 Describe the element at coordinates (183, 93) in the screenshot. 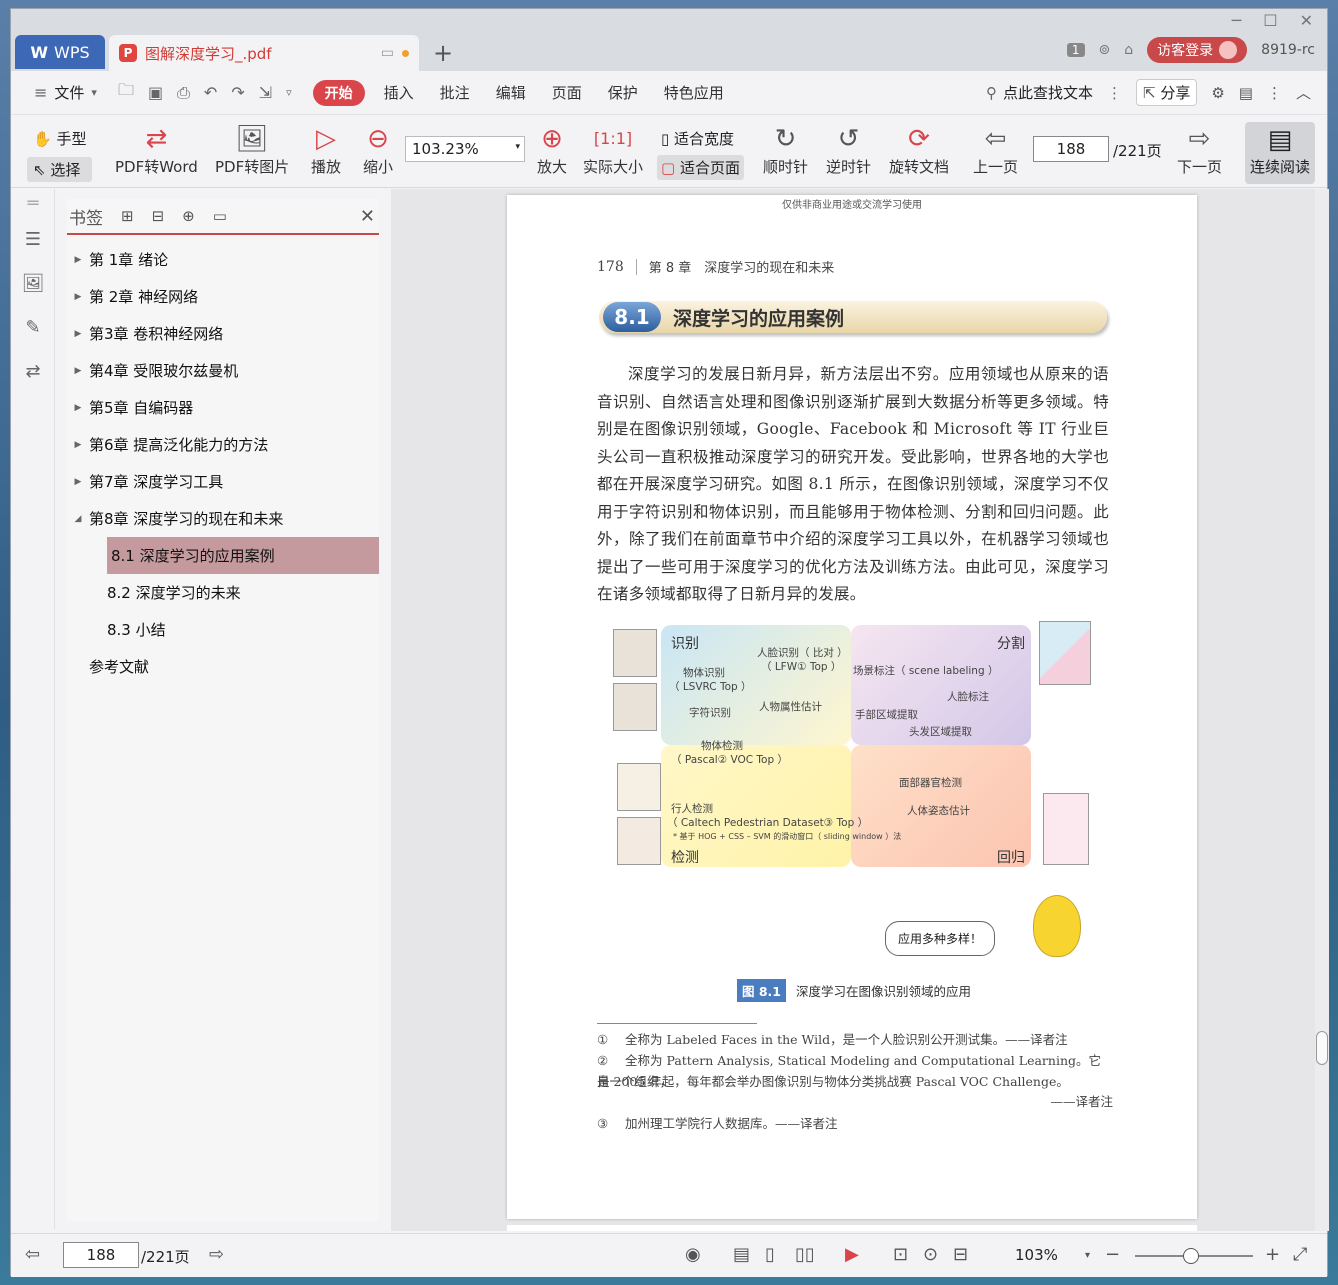

I see `print-icon: ⎙` at that location.